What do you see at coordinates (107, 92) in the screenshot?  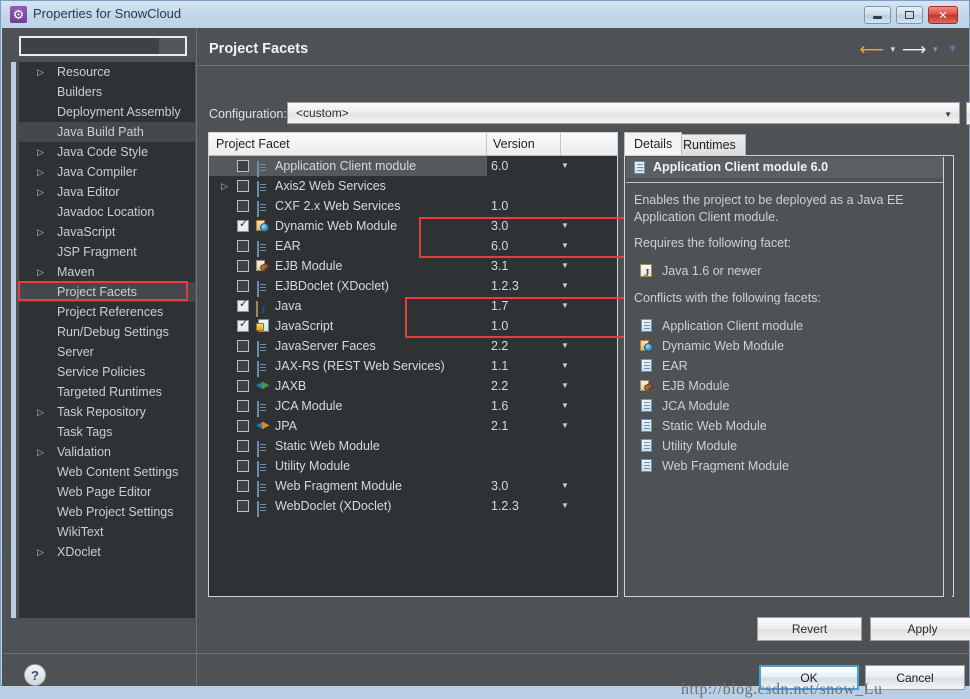 I see `sidebar-item-builders: Builders` at bounding box center [107, 92].